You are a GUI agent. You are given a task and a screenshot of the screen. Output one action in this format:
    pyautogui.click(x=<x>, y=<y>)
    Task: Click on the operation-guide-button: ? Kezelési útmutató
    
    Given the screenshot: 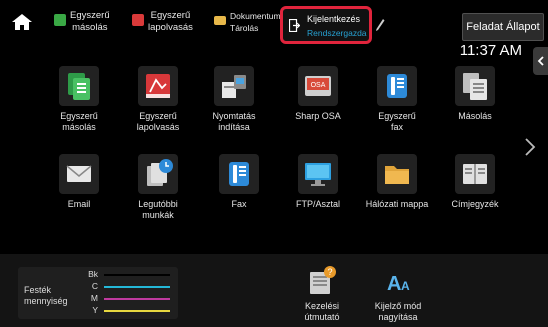 What is the action you would take?
    pyautogui.click(x=322, y=293)
    